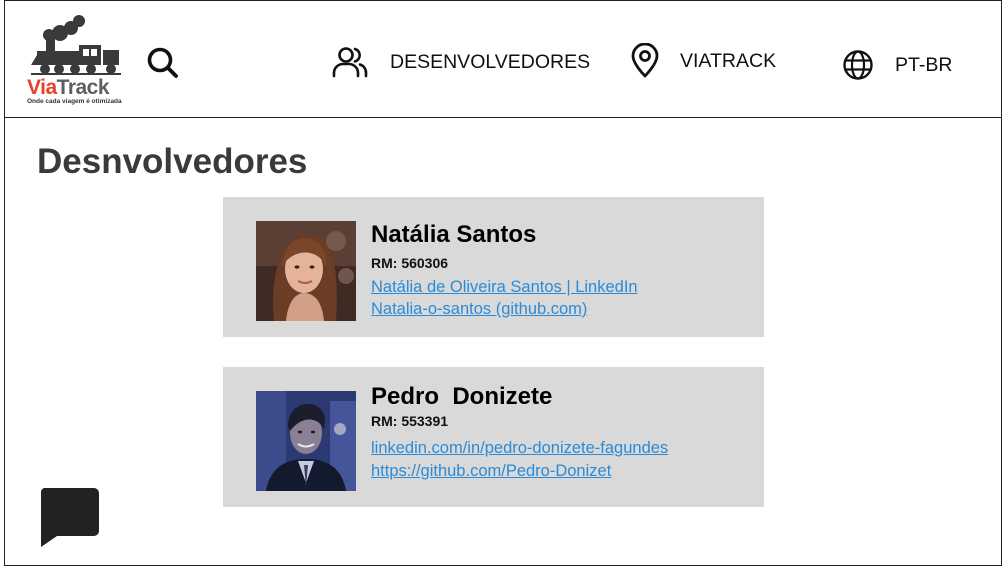 The image size is (1008, 573). I want to click on users-icon, so click(350, 62).